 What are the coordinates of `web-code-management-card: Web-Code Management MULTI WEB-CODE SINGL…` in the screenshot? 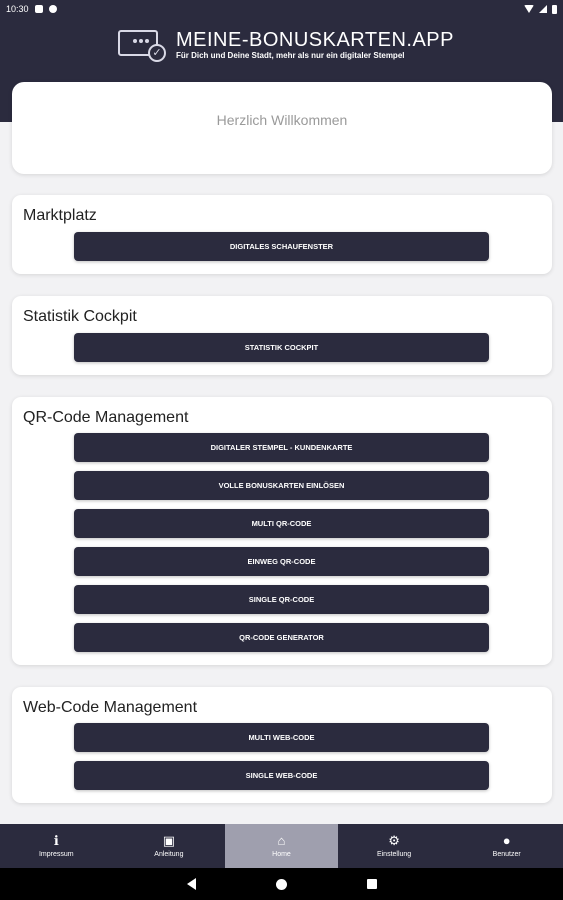 It's located at (282, 745).